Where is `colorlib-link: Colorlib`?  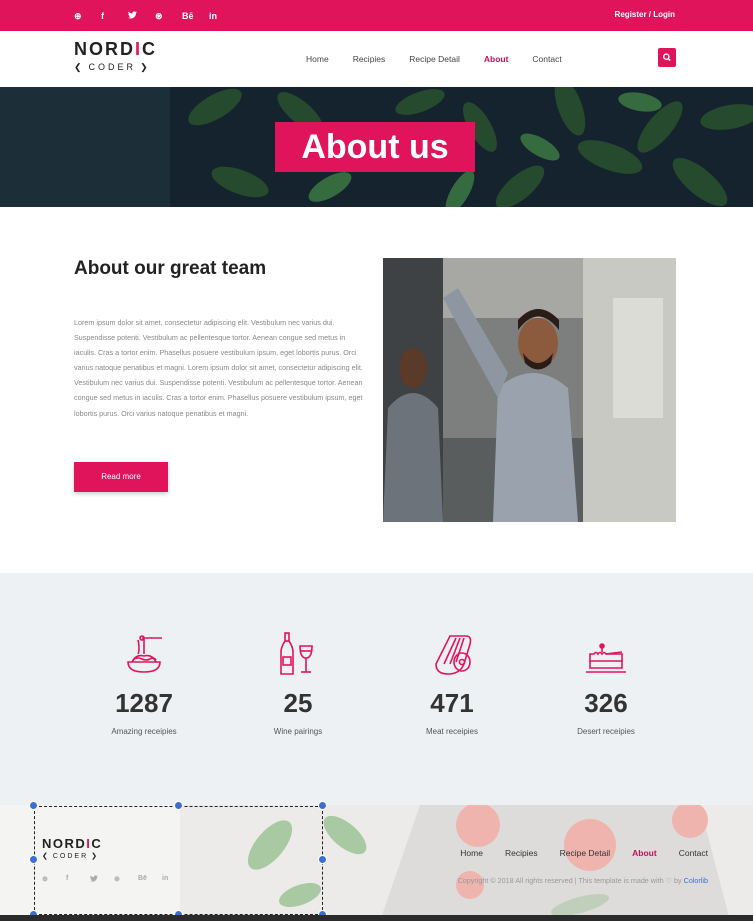 colorlib-link: Colorlib is located at coordinates (696, 880).